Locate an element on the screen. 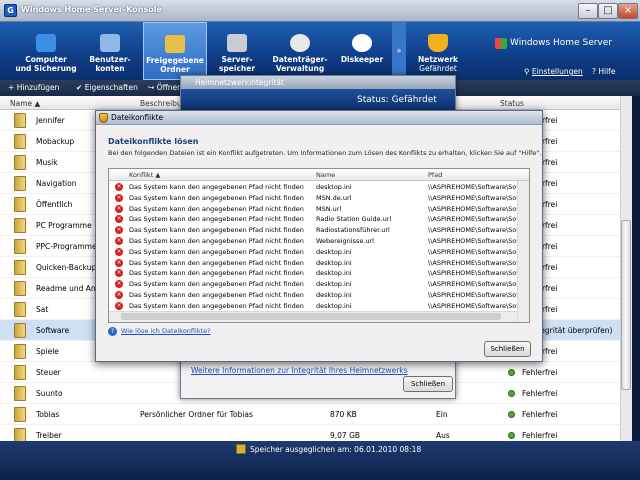 Image resolution: width=640 pixels, height=480 pixels. nav-user-accounts: Benutzer- konten is located at coordinates (110, 51).